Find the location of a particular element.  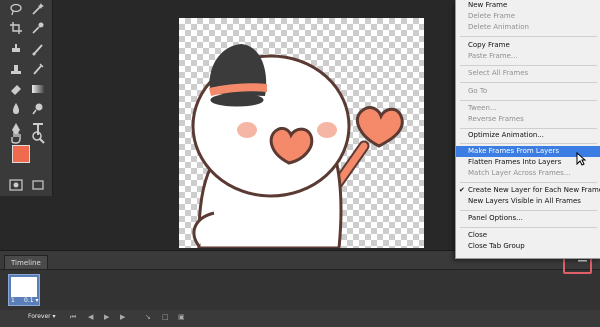

eraser-icon is located at coordinates (16, 89).